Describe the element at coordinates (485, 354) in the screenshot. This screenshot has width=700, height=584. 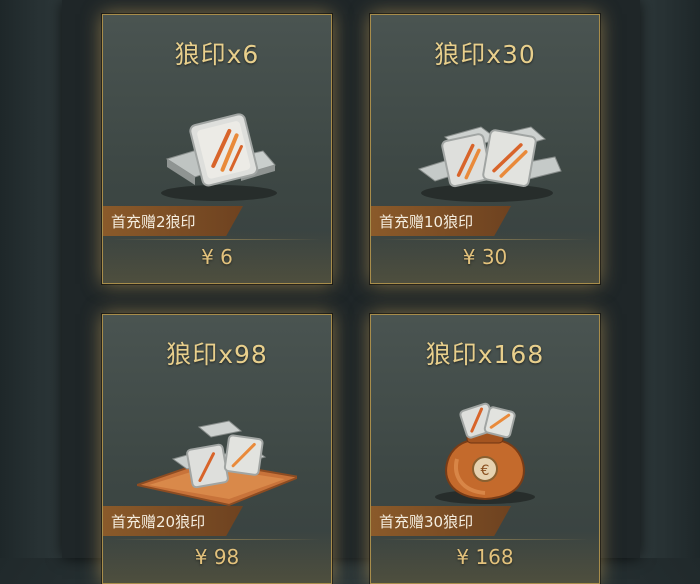
I see `product-title: 狼印x168` at that location.